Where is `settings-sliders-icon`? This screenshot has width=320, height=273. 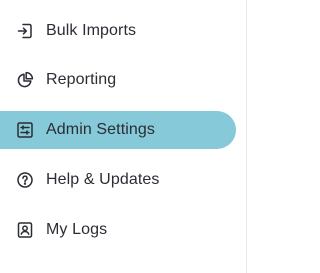 settings-sliders-icon is located at coordinates (25, 130).